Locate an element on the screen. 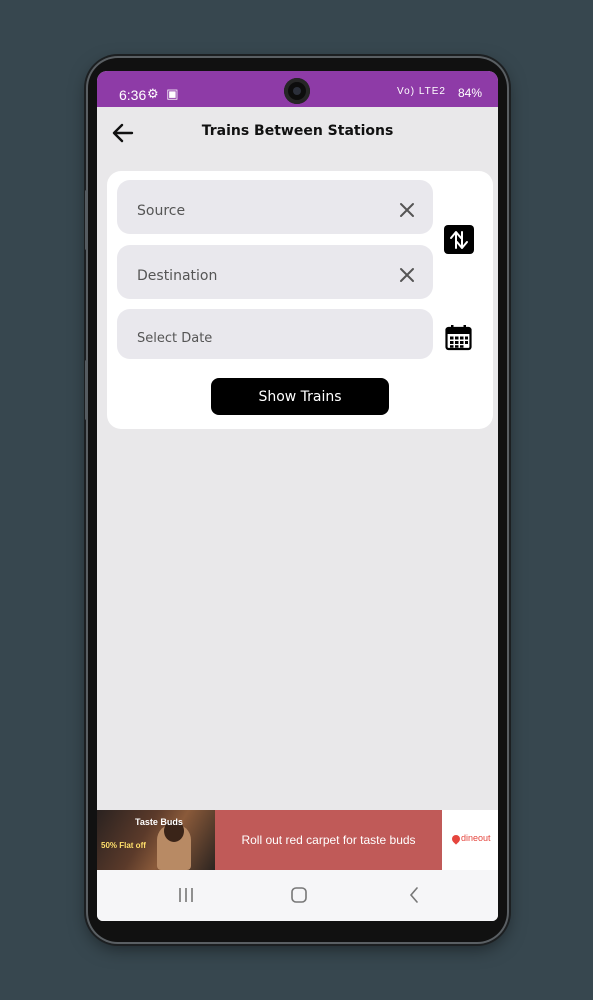 The image size is (593, 1000). status-bar: 6:36 ⚙ ▣ Vo) LTE2 84% is located at coordinates (297, 89).